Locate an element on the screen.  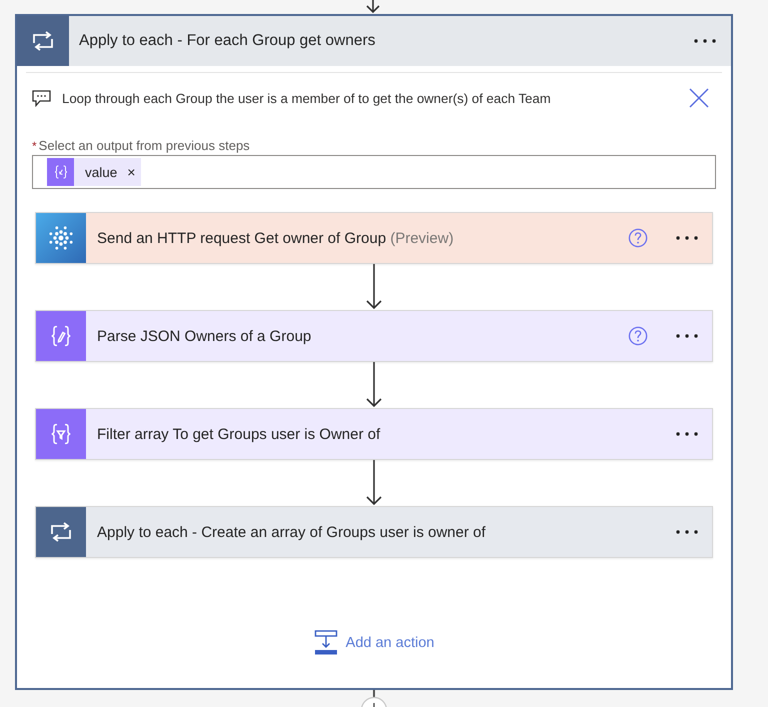
add-step-icon is located at coordinates (326, 642).